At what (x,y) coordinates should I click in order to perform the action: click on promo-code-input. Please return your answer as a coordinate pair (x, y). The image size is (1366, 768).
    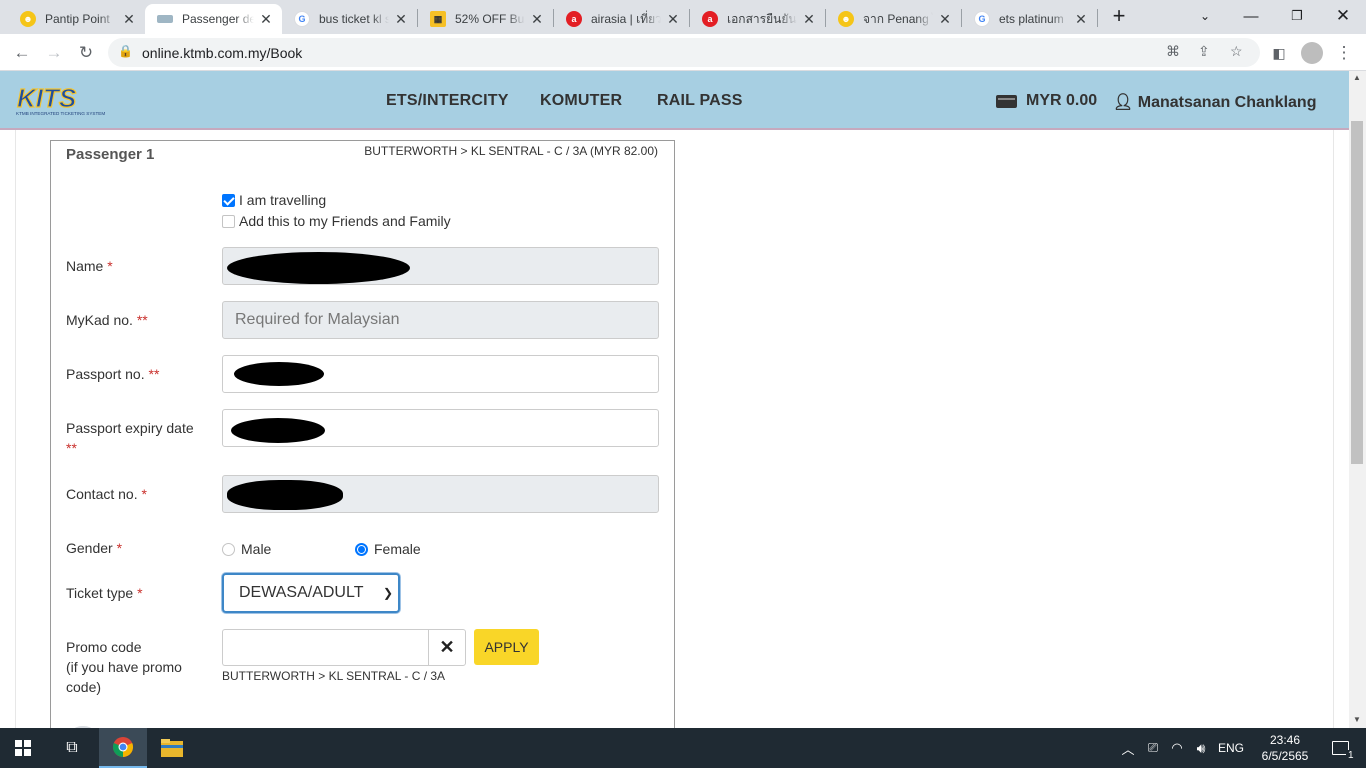
    Looking at the image, I should click on (326, 647).